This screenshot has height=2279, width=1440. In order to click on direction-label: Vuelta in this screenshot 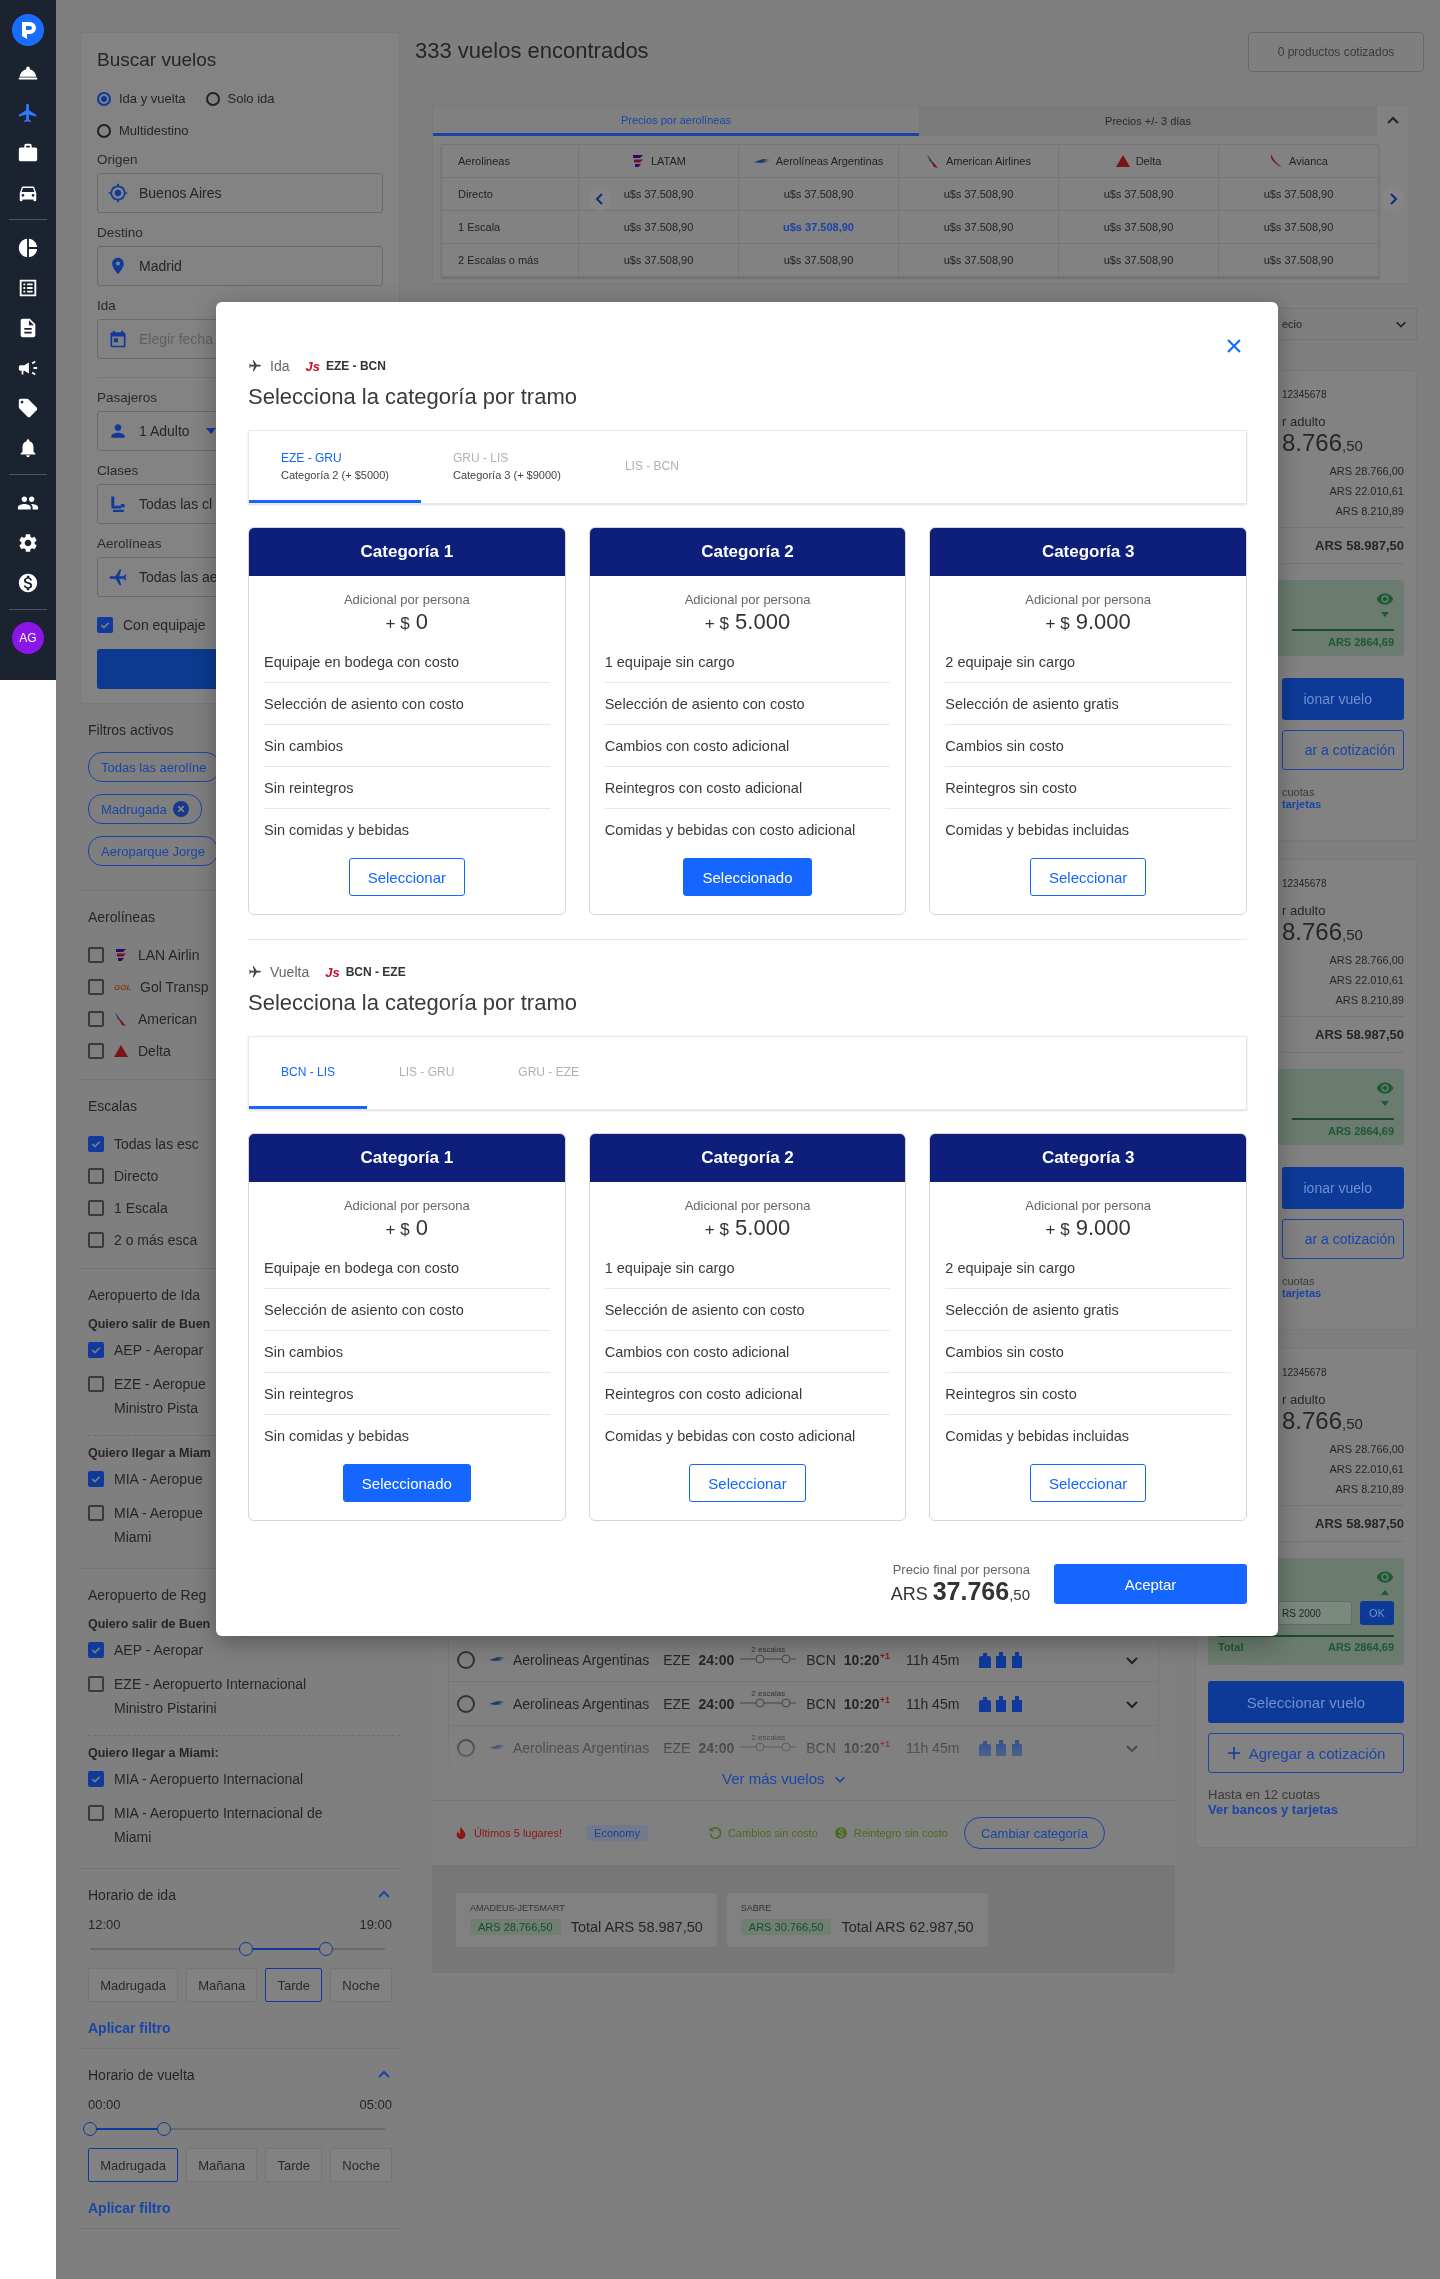, I will do `click(290, 972)`.